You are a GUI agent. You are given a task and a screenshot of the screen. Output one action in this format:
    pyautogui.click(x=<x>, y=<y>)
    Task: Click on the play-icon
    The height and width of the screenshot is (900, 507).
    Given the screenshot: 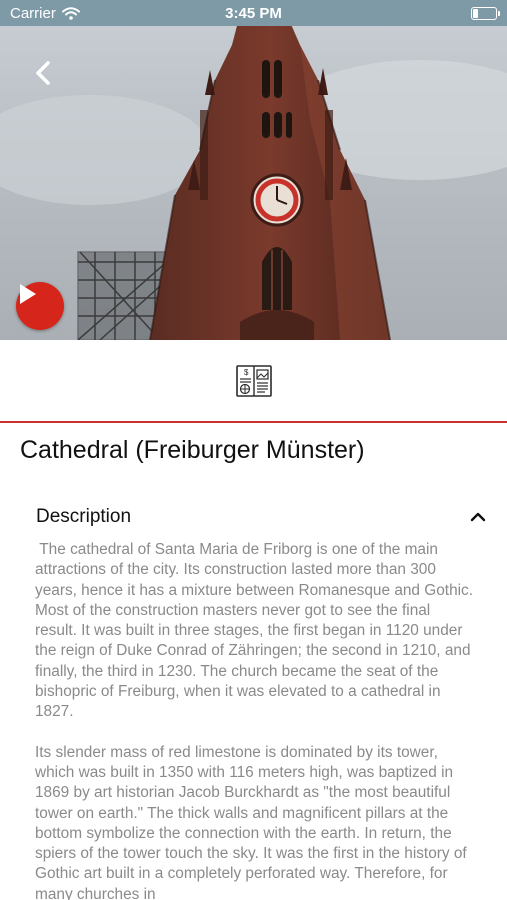 What is the action you would take?
    pyautogui.click(x=28, y=294)
    